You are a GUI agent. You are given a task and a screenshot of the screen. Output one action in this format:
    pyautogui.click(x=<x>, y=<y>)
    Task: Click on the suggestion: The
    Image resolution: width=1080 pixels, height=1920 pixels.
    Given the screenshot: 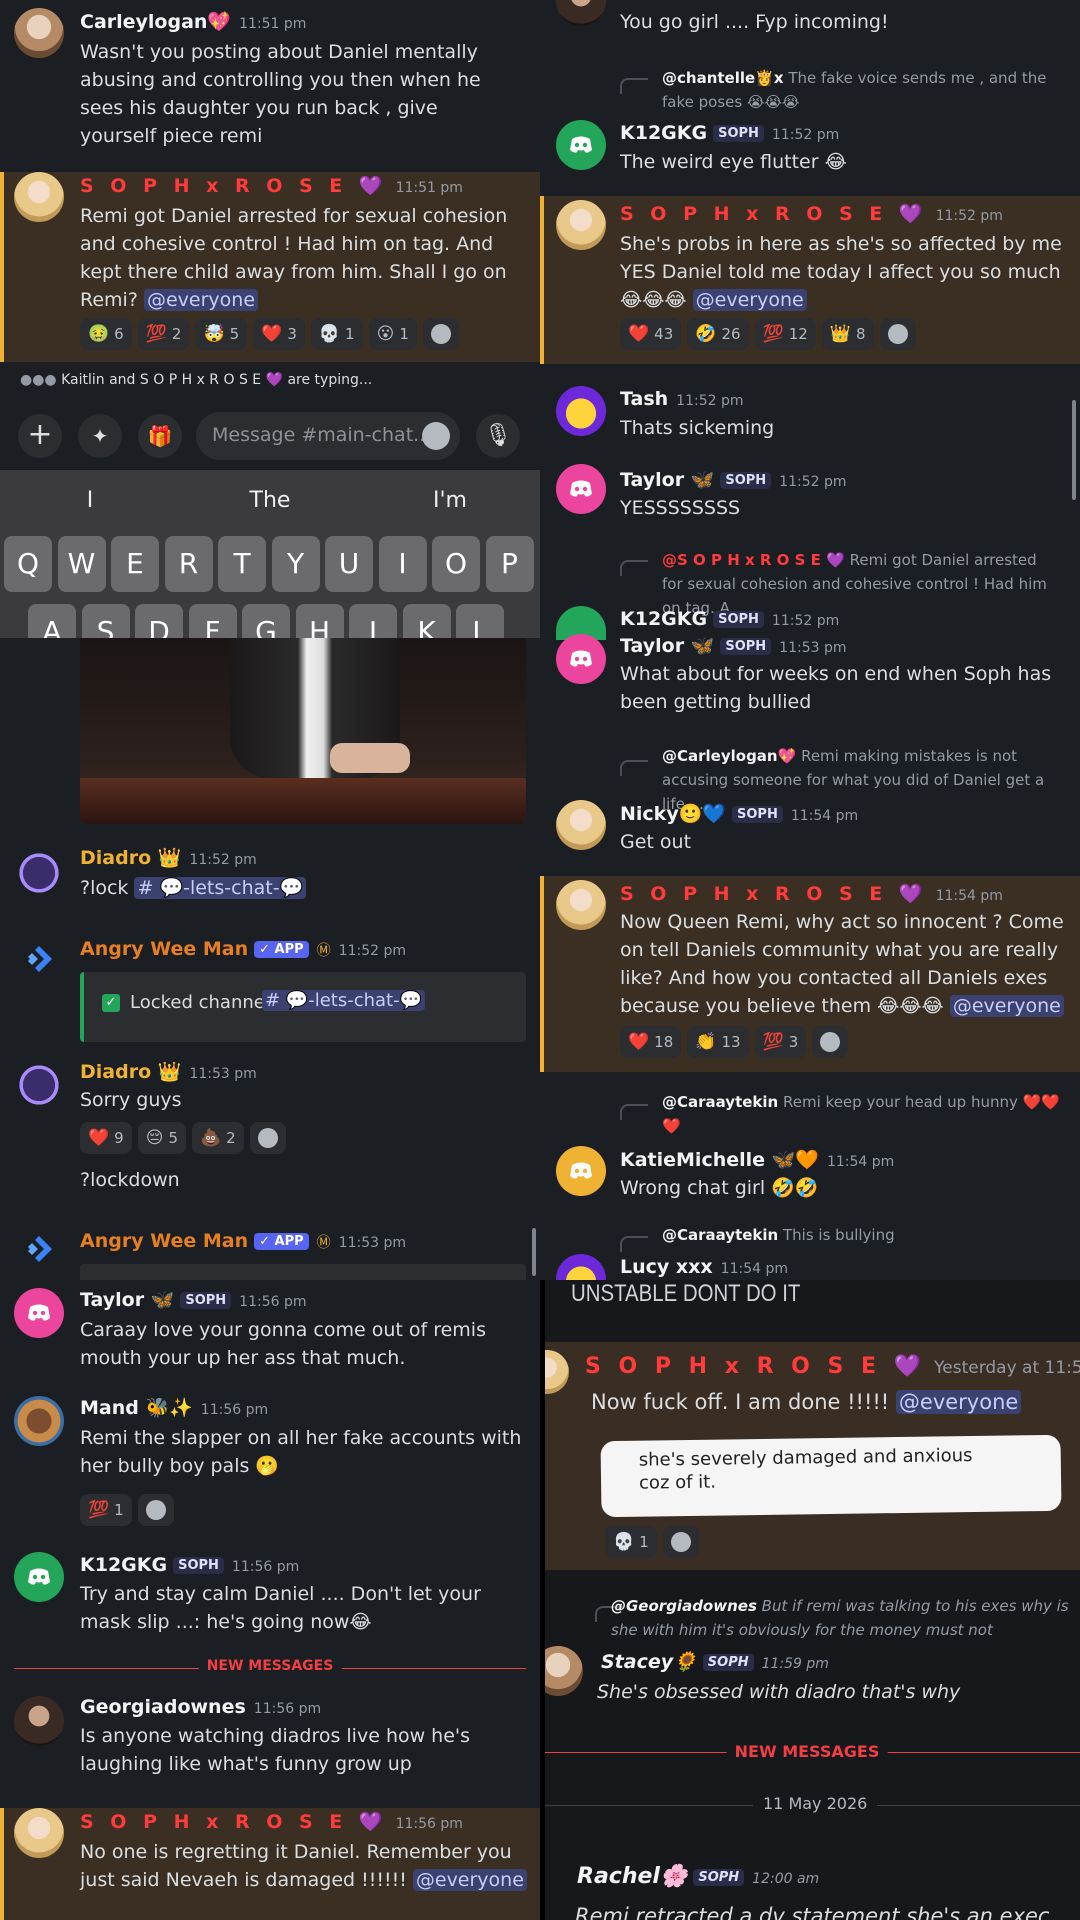 What is the action you would take?
    pyautogui.click(x=270, y=500)
    